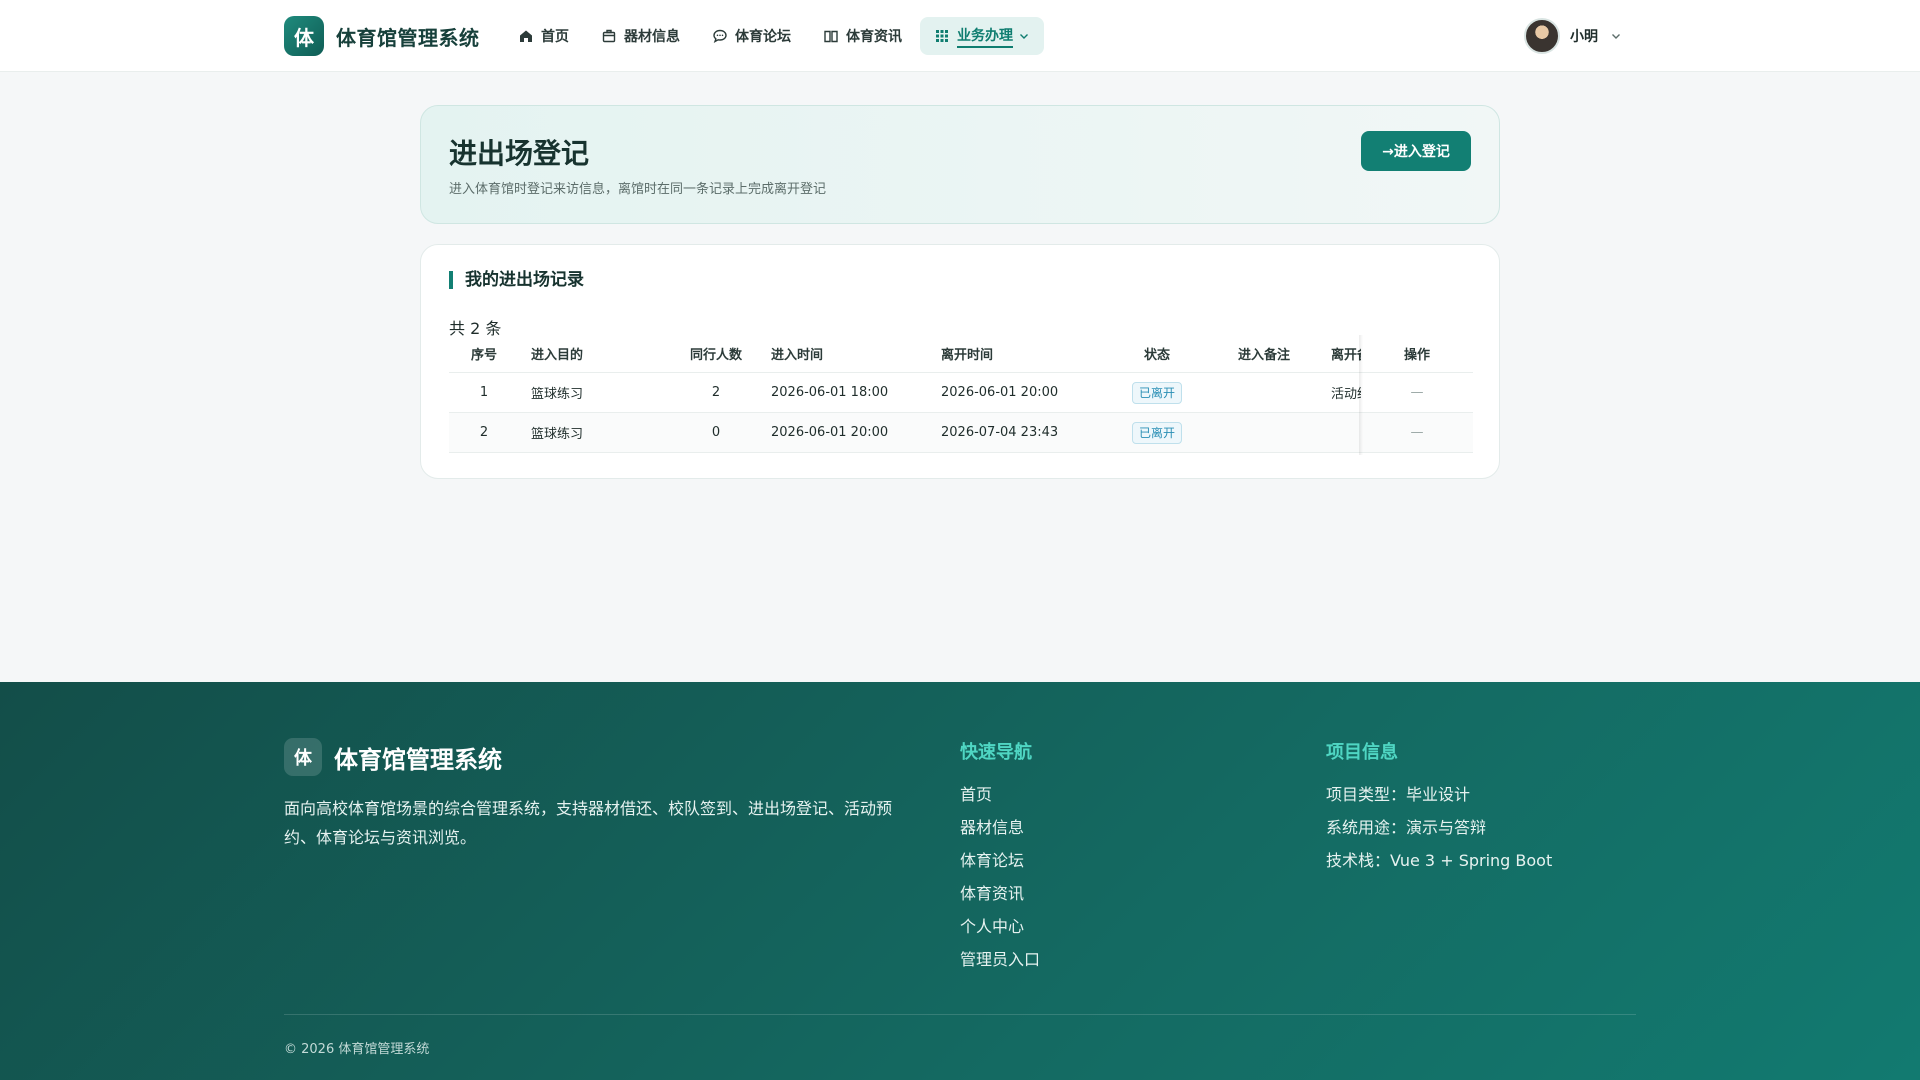  I want to click on nav-item-news: 体育资讯, so click(862, 36).